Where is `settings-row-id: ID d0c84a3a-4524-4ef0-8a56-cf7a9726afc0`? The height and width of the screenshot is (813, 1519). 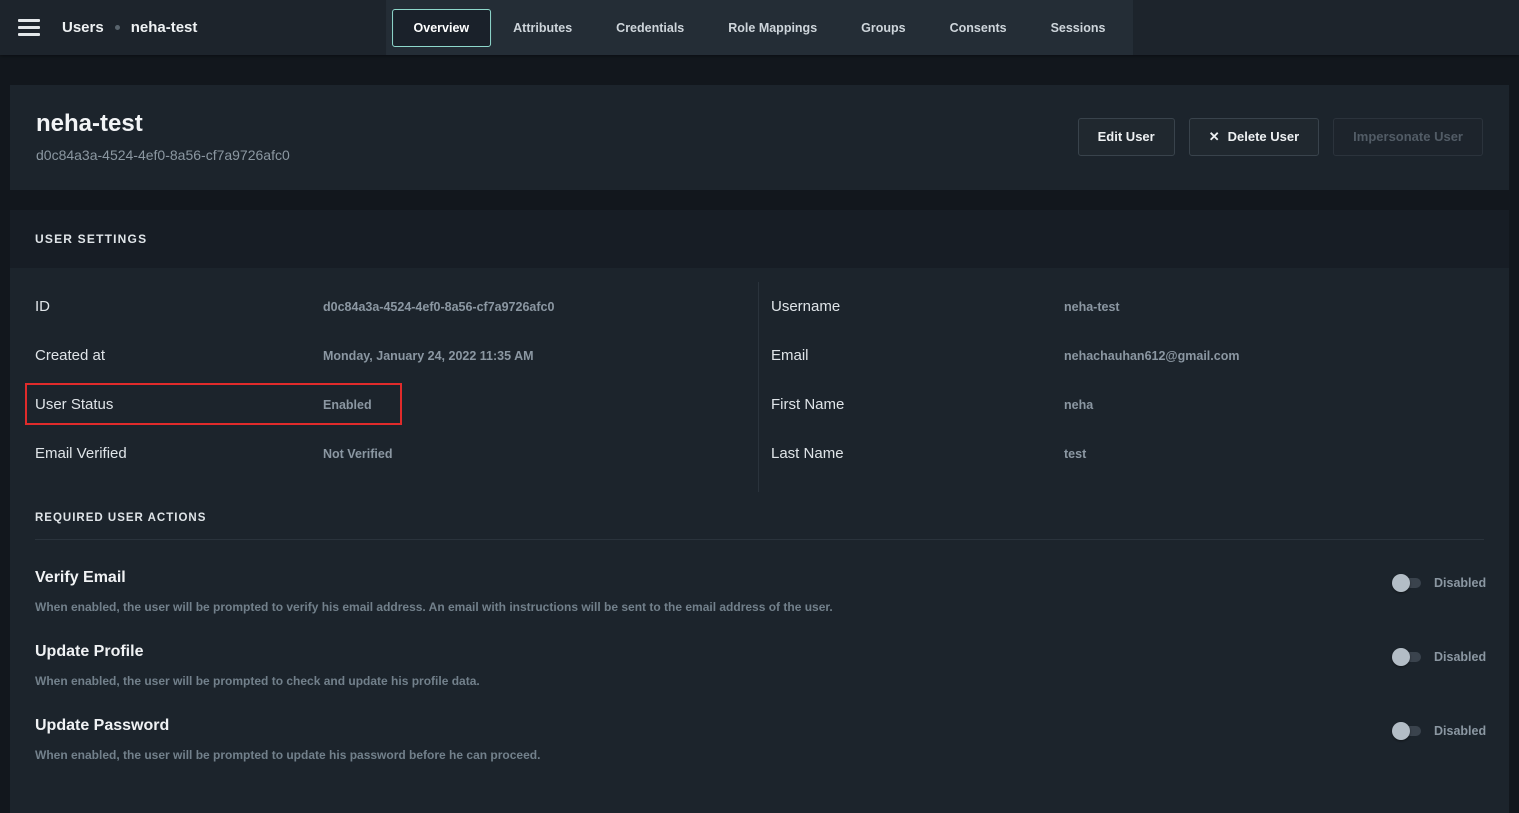
settings-row-id: ID d0c84a3a-4524-4ef0-8a56-cf7a9726afc0 is located at coordinates (396, 306).